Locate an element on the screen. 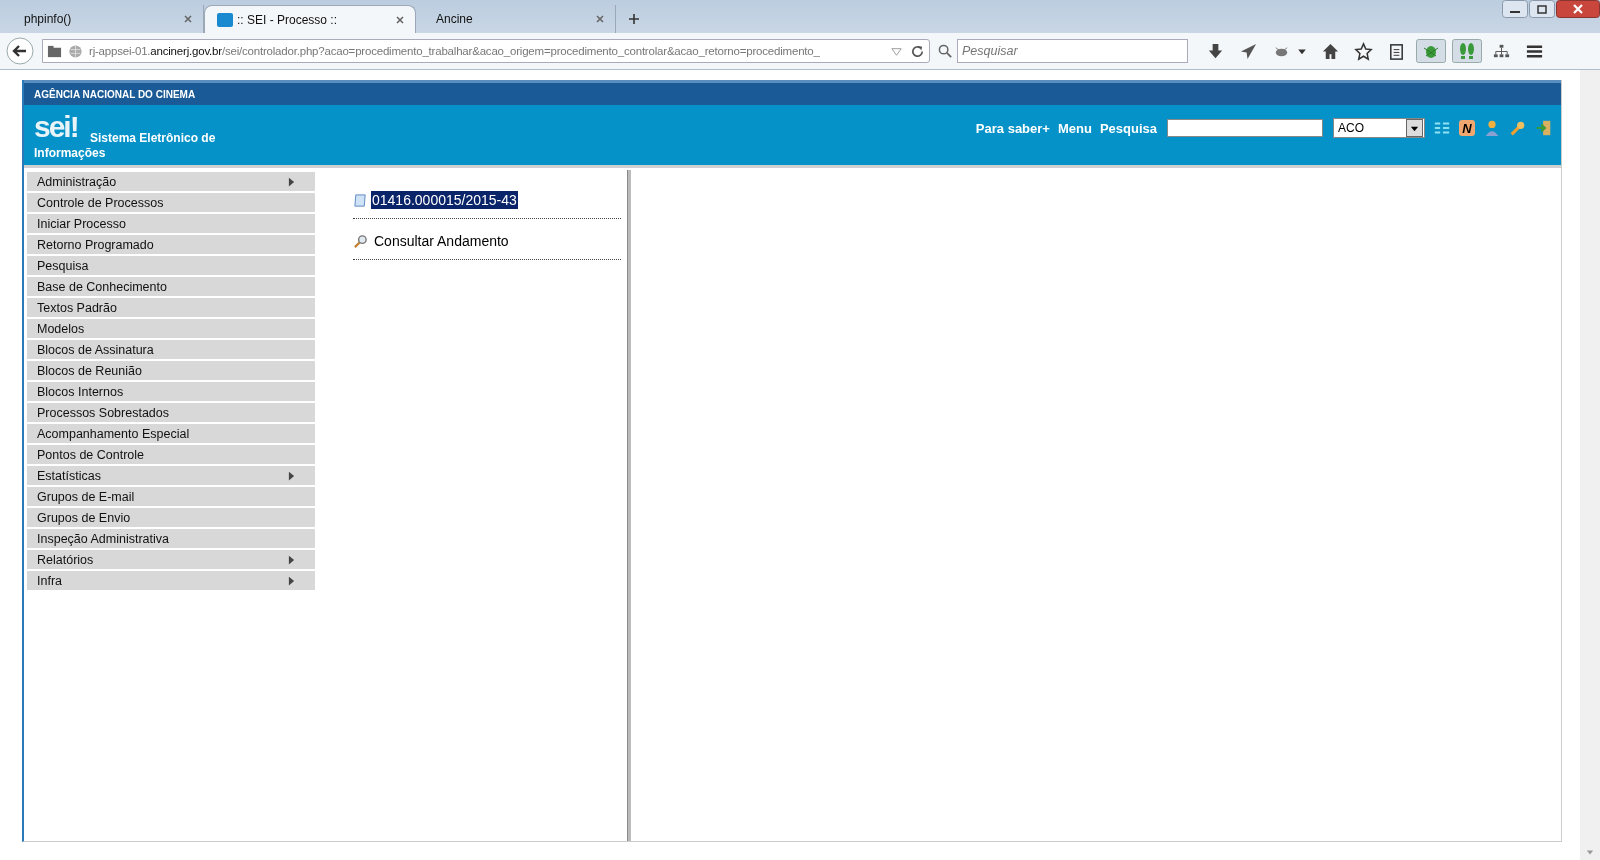 This screenshot has width=1600, height=860. new-tab-icon is located at coordinates (634, 19).